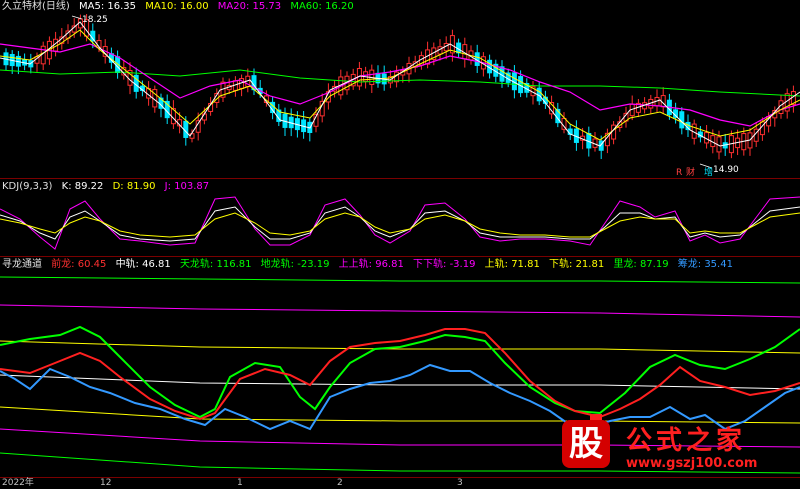 The image size is (800, 489). I want to click on watermark-url: www.gszj100.com, so click(692, 463).